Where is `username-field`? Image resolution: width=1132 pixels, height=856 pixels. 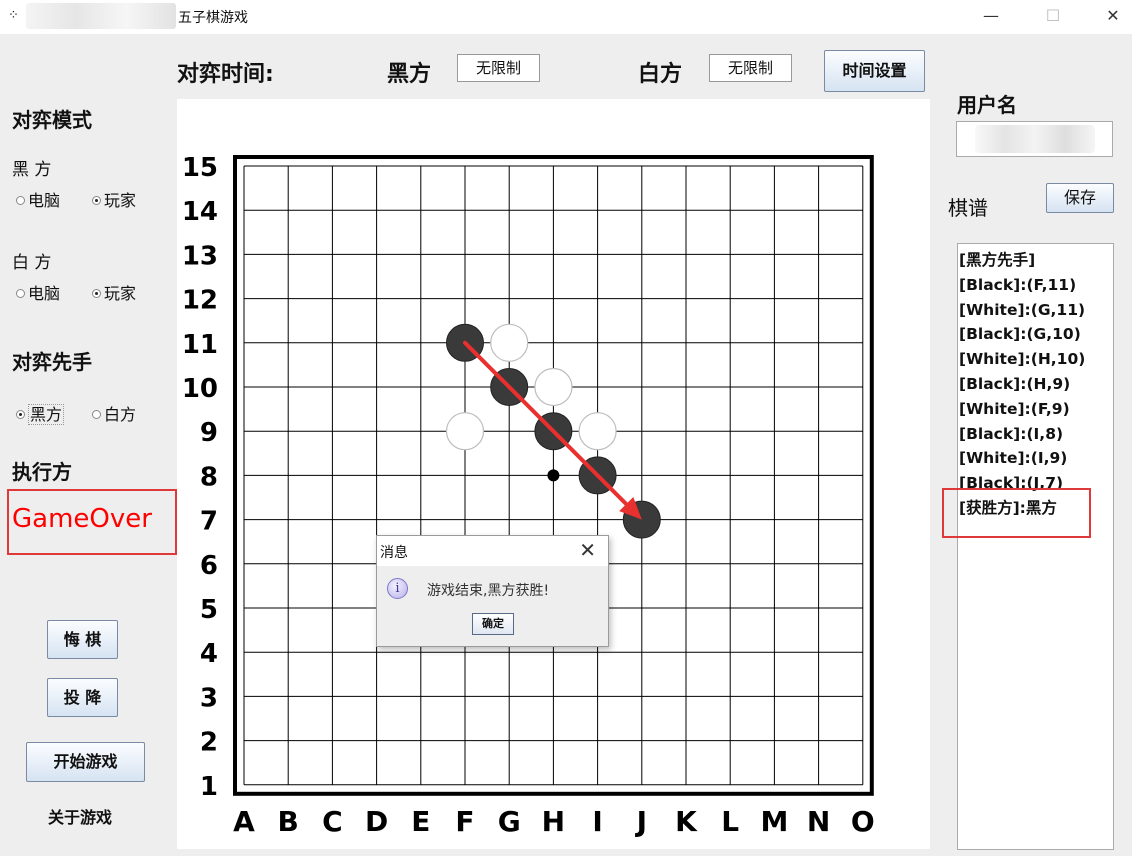 username-field is located at coordinates (1034, 139).